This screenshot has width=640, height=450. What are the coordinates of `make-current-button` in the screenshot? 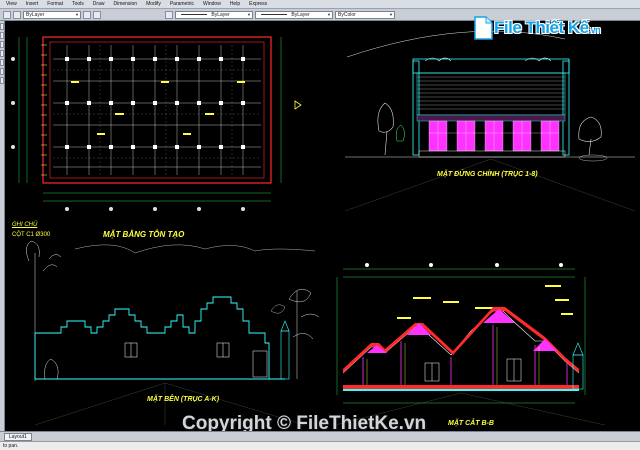 It's located at (87, 14).